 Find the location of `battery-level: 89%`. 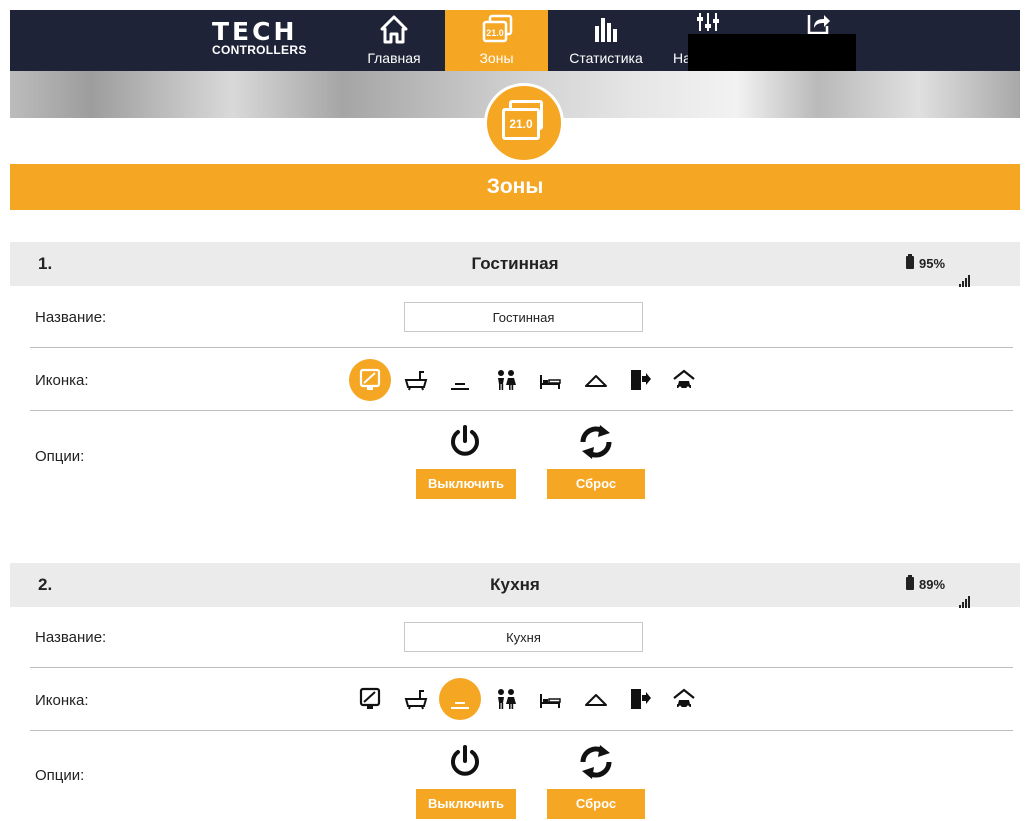

battery-level: 89% is located at coordinates (932, 584).